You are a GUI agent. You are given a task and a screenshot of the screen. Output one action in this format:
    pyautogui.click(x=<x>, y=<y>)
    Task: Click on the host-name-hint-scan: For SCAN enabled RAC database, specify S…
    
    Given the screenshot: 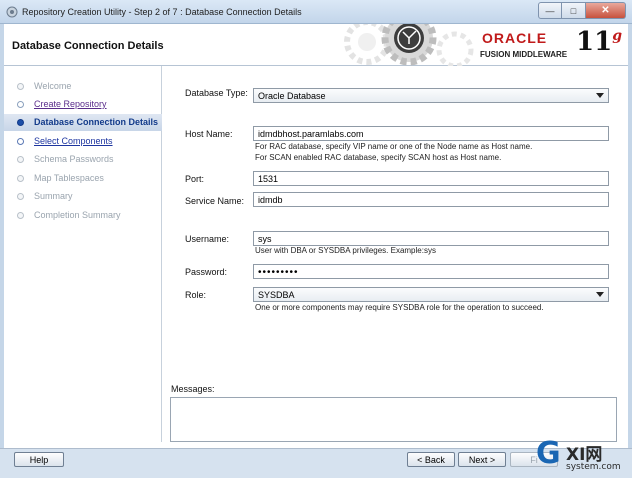 What is the action you would take?
    pyautogui.click(x=378, y=157)
    